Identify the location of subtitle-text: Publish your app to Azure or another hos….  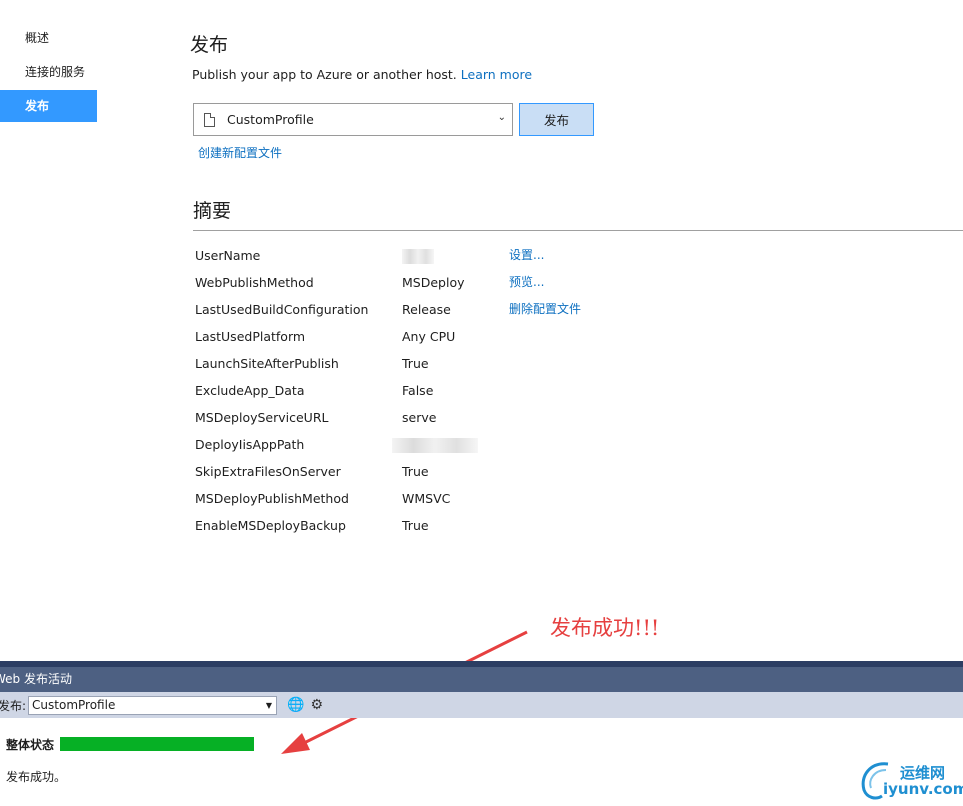
(324, 74).